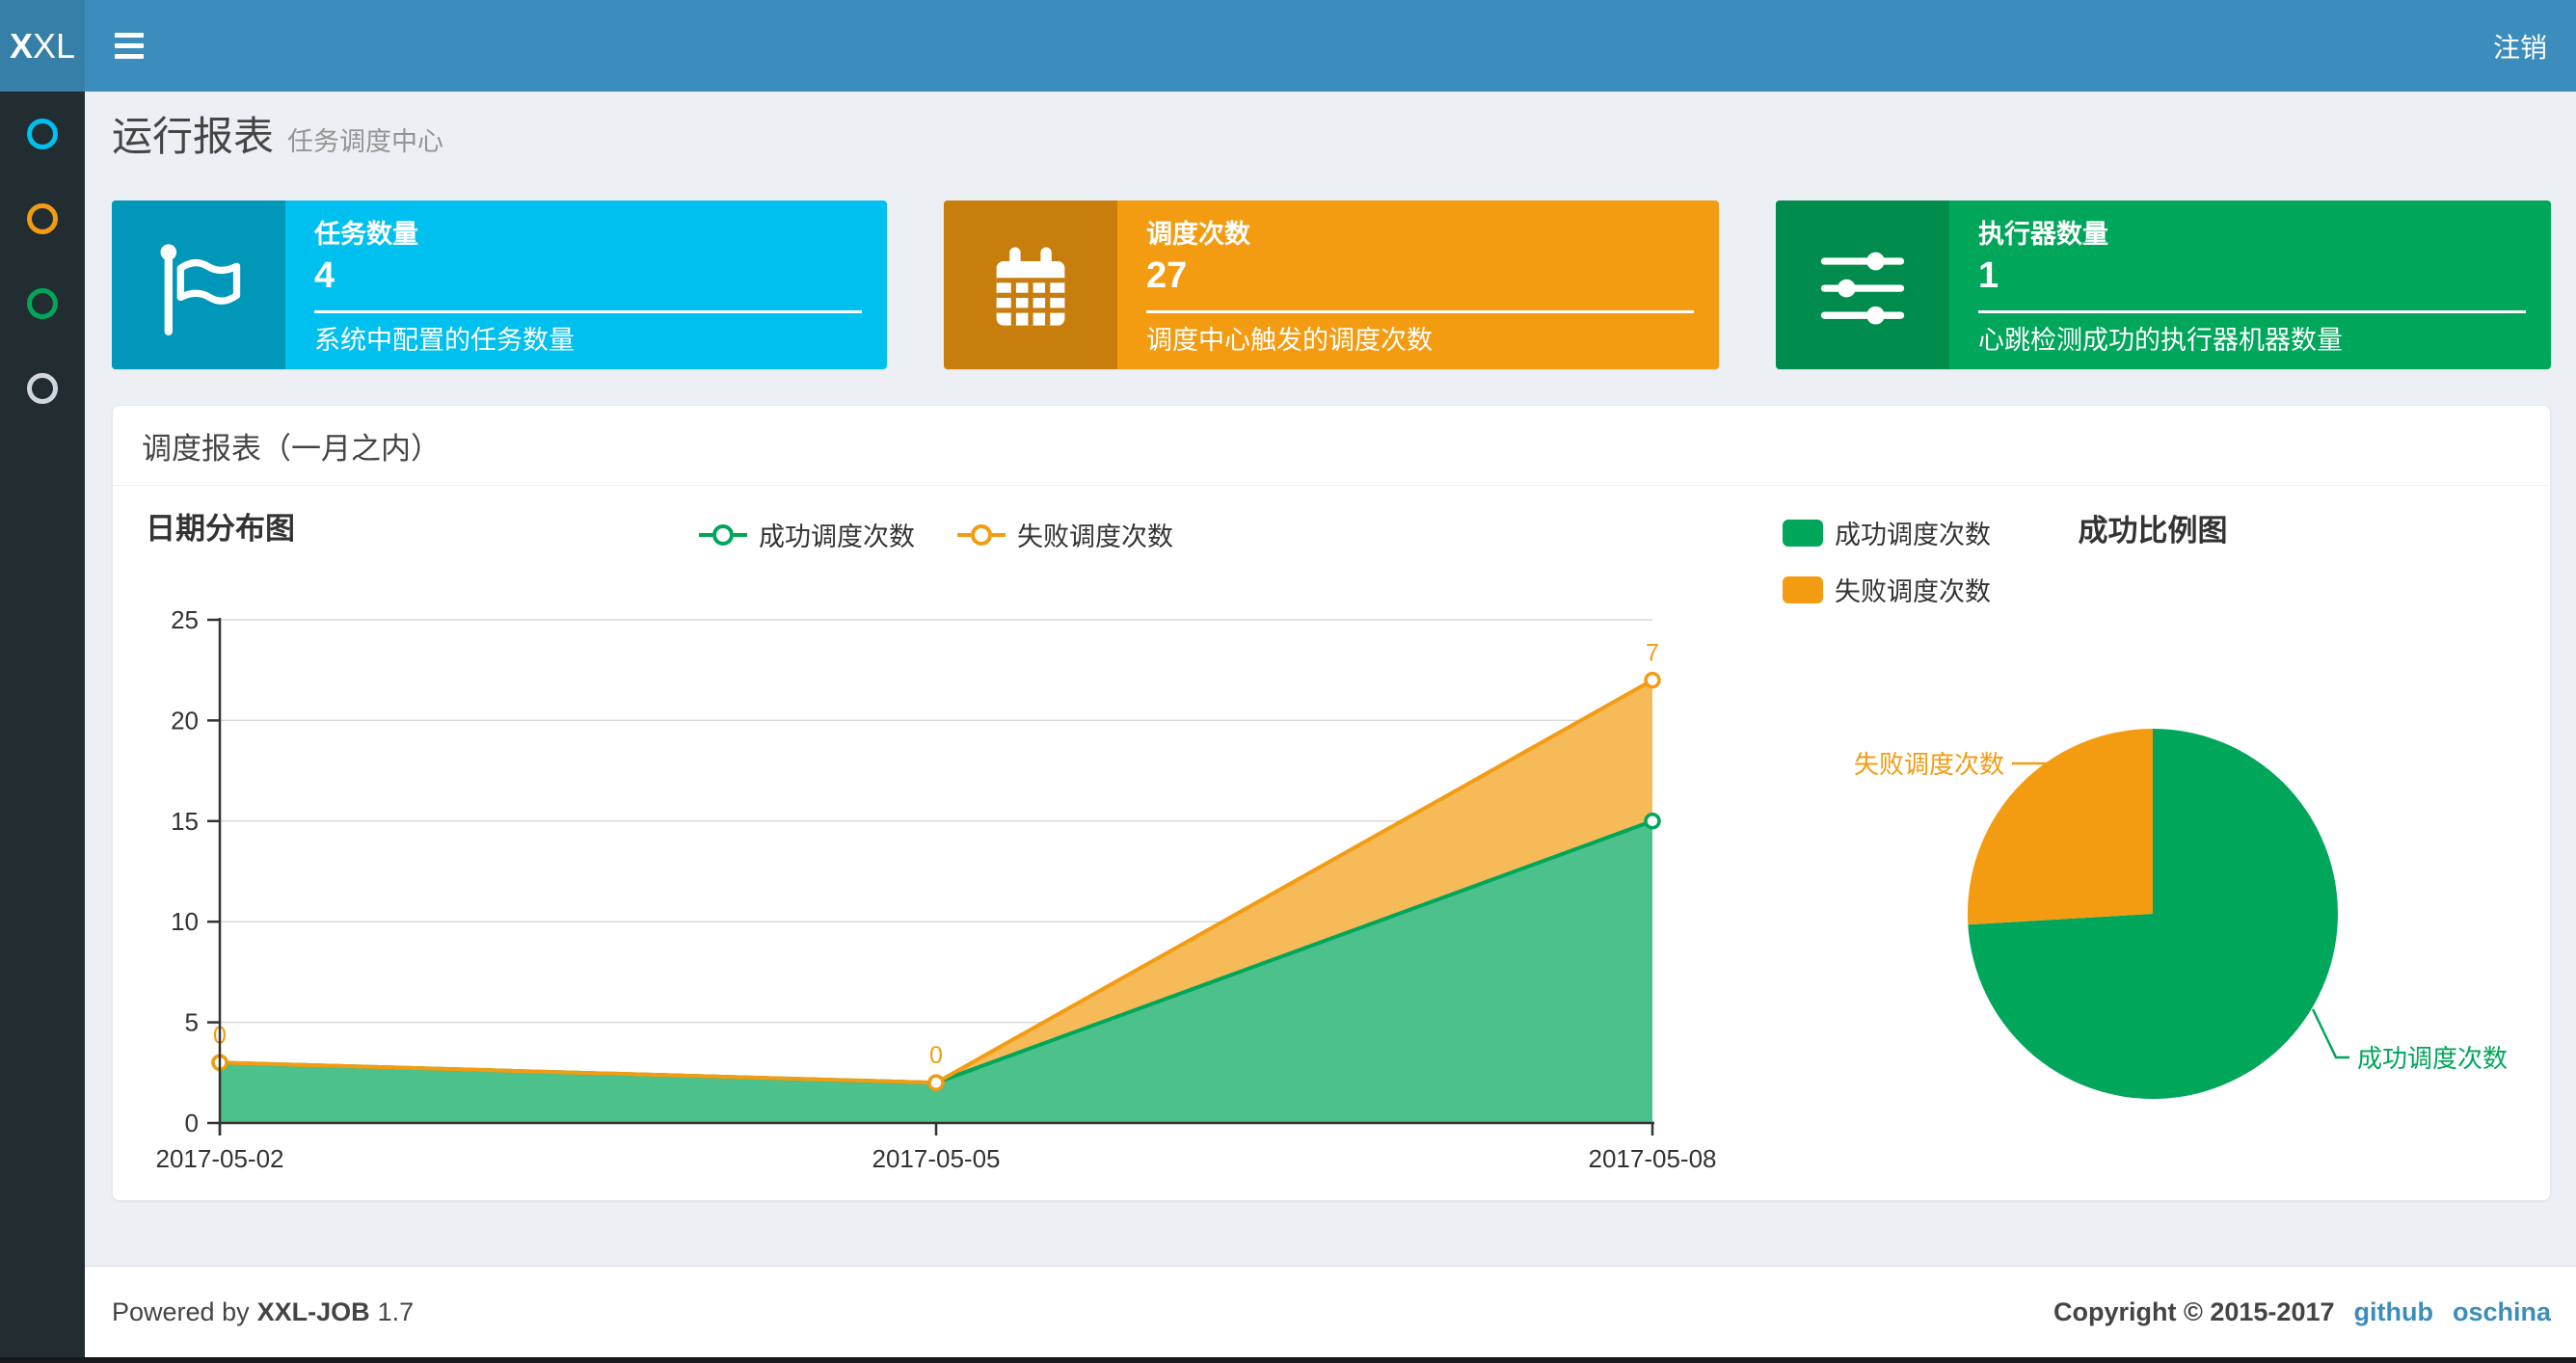 The image size is (2576, 1363). Describe the element at coordinates (1863, 288) in the screenshot. I see `sliders-icon` at that location.